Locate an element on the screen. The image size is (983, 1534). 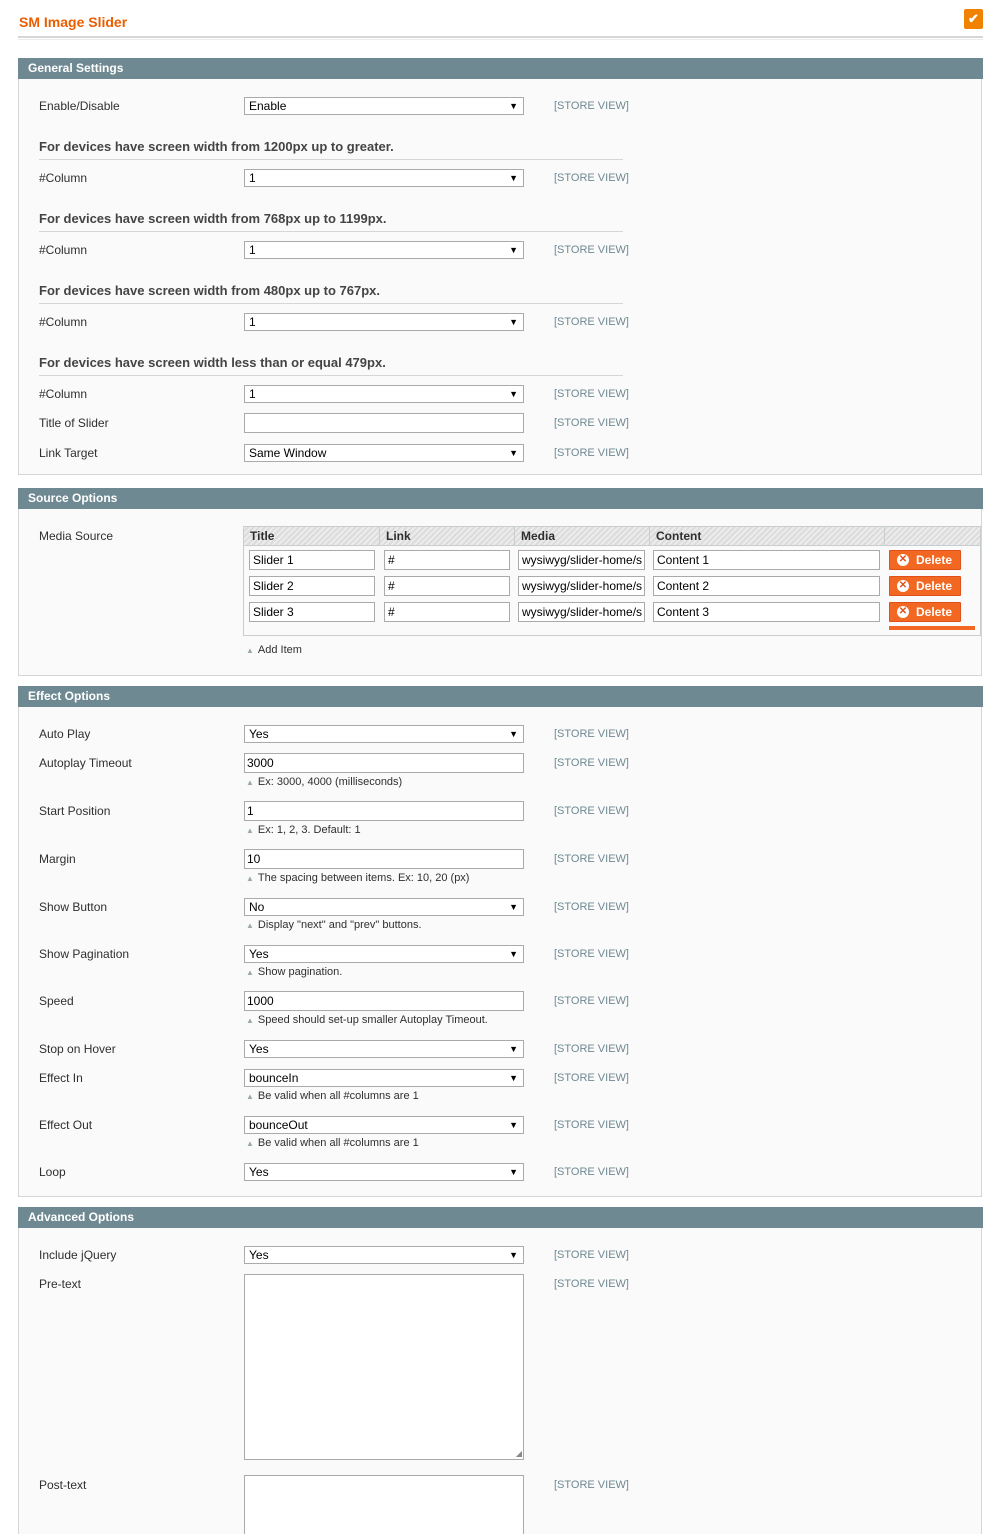
enable-select-value: Enable is located at coordinates (268, 106).